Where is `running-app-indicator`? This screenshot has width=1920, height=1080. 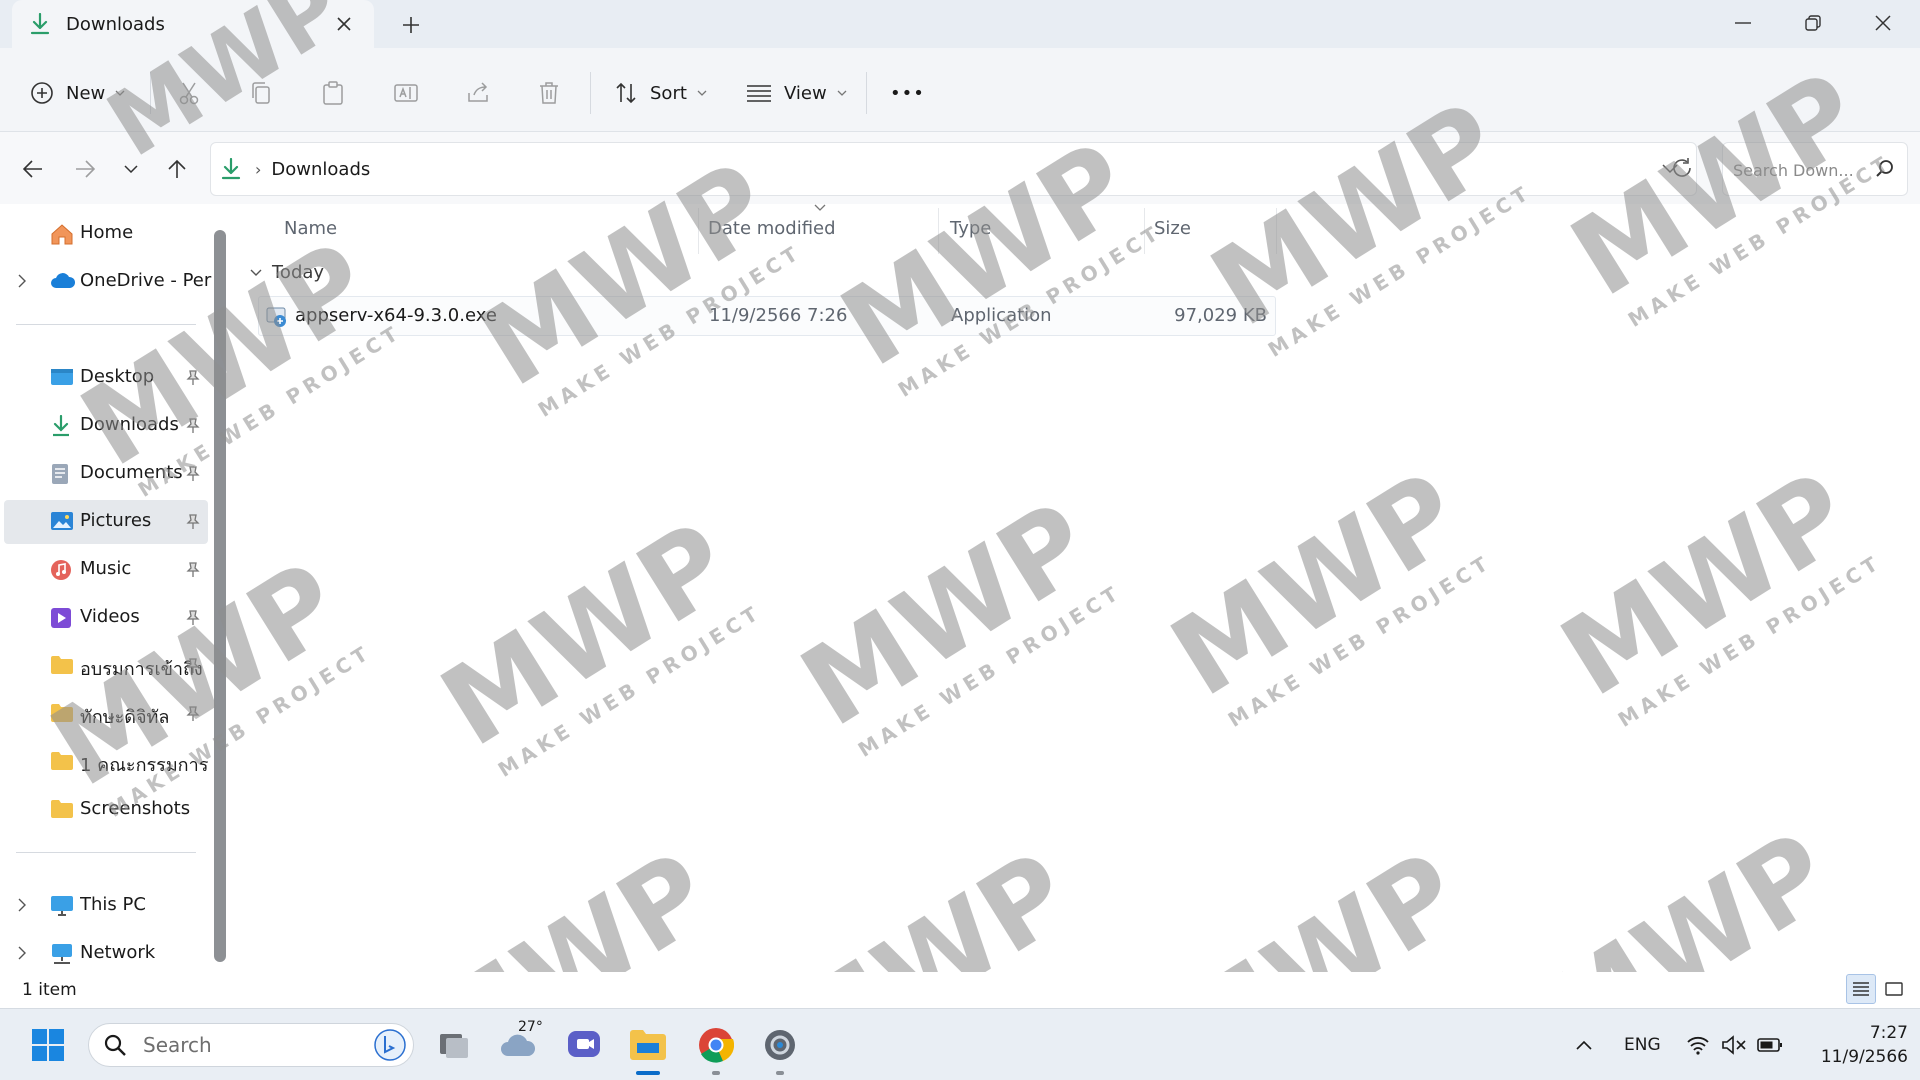 running-app-indicator is located at coordinates (780, 1073).